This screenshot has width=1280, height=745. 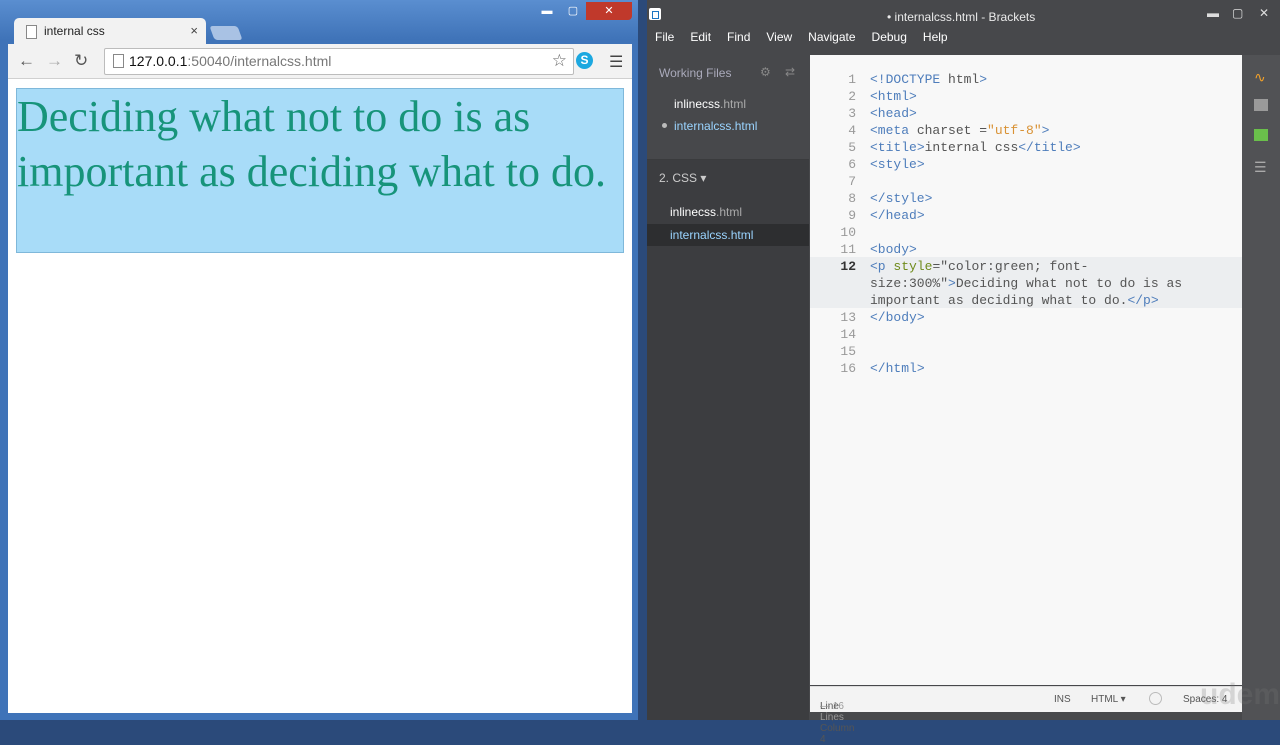 What do you see at coordinates (929, 79) in the screenshot?
I see `code-text: <!DOCTYPE html>` at bounding box center [929, 79].